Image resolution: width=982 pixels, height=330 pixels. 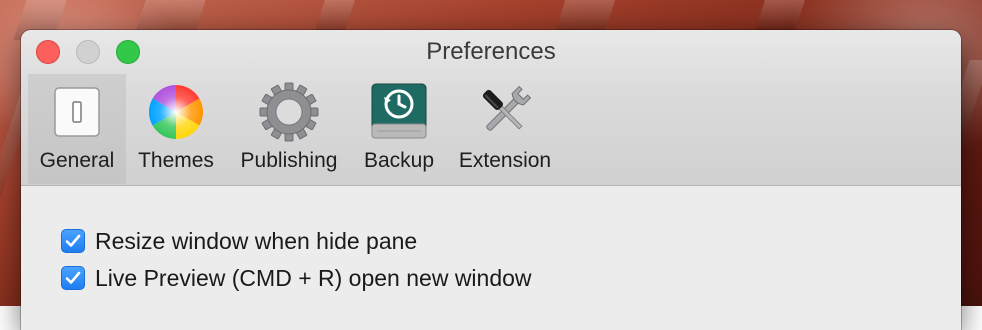 I want to click on tab-backup: Backup, so click(x=399, y=129).